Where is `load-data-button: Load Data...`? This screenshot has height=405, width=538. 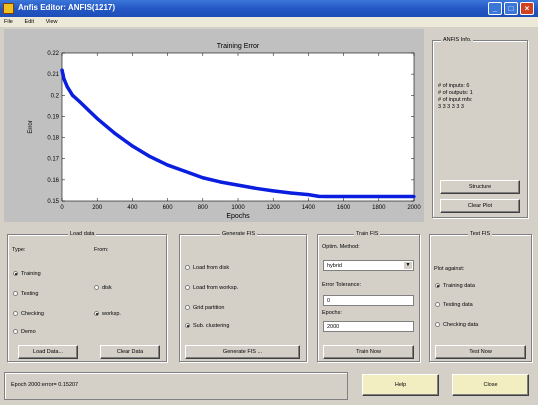 load-data-button: Load Data... is located at coordinates (48, 352).